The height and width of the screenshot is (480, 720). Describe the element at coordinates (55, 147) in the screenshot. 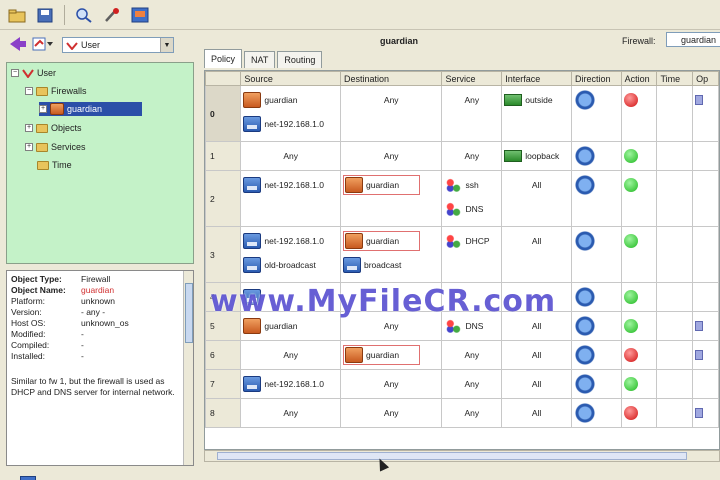

I see `tree-item-services: + Services` at that location.